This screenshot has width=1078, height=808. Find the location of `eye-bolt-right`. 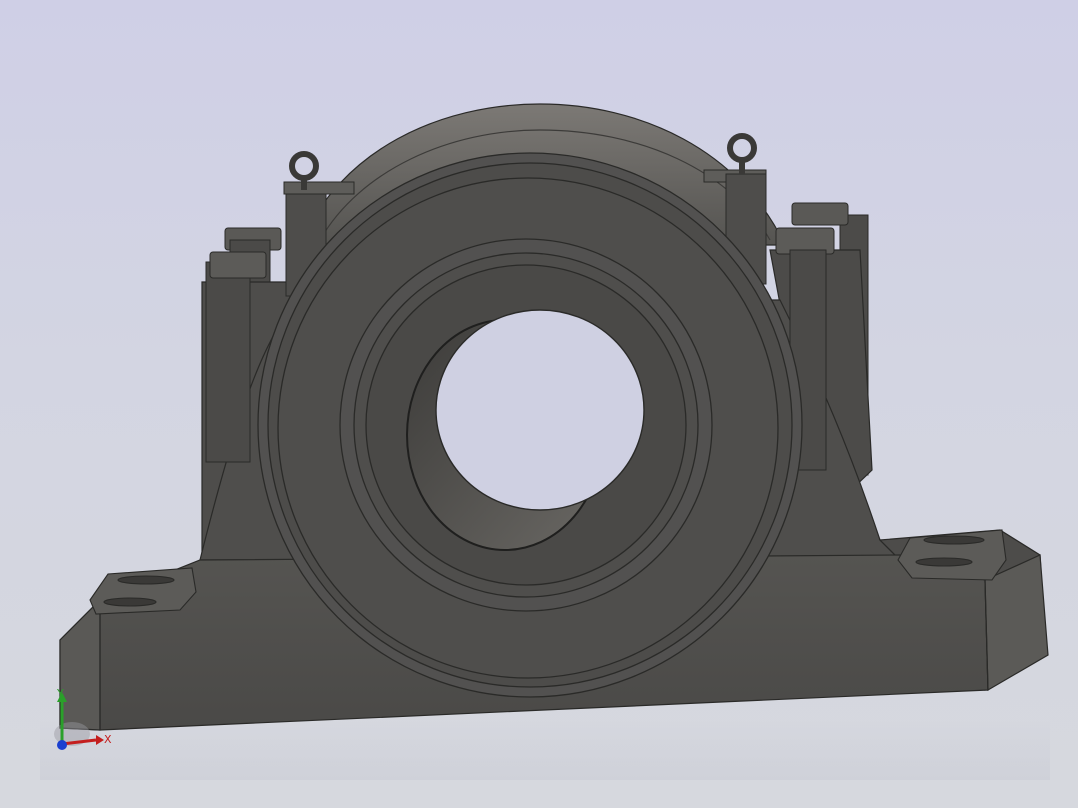

eye-bolt-right is located at coordinates (742, 153).